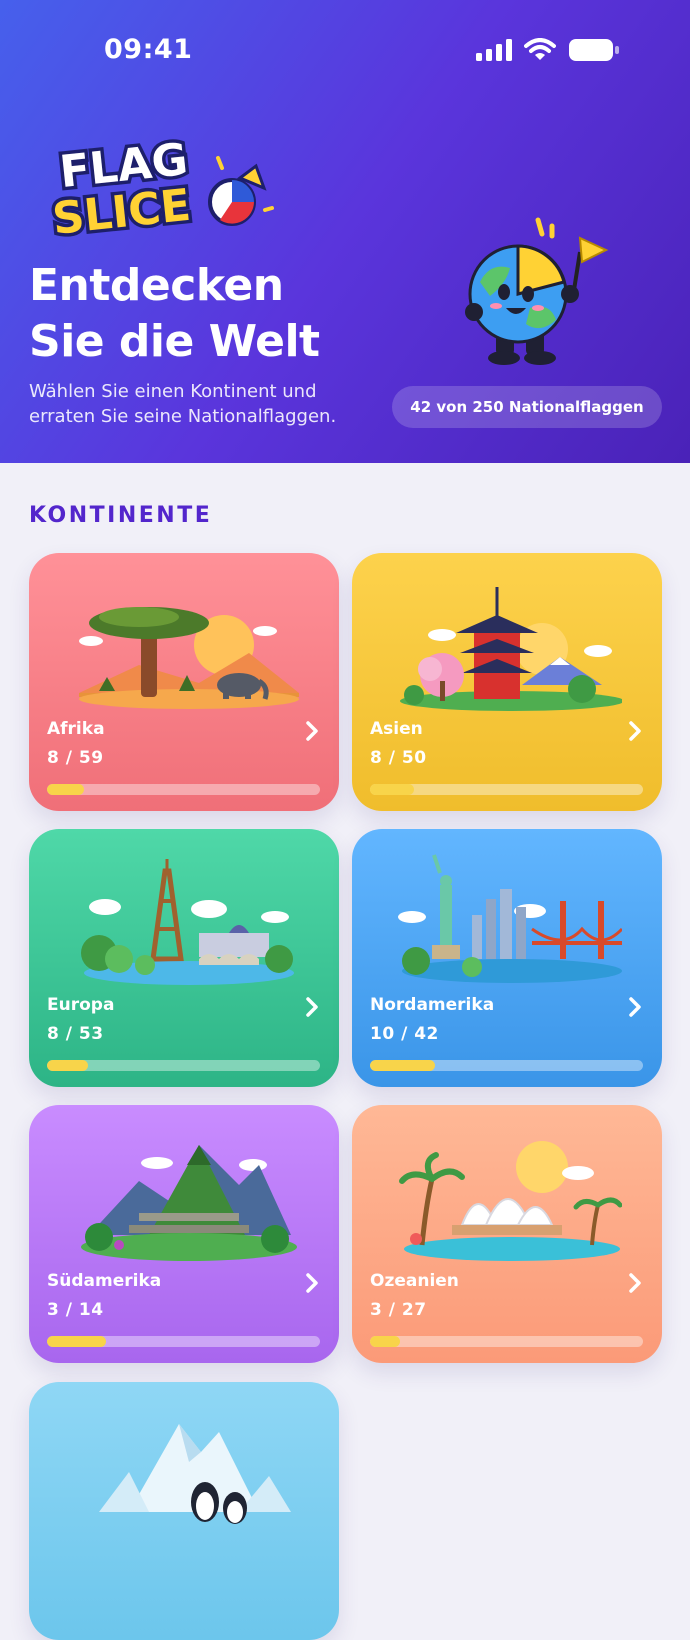  Describe the element at coordinates (414, 1281) in the screenshot. I see `continent-name: Ozeanien` at that location.